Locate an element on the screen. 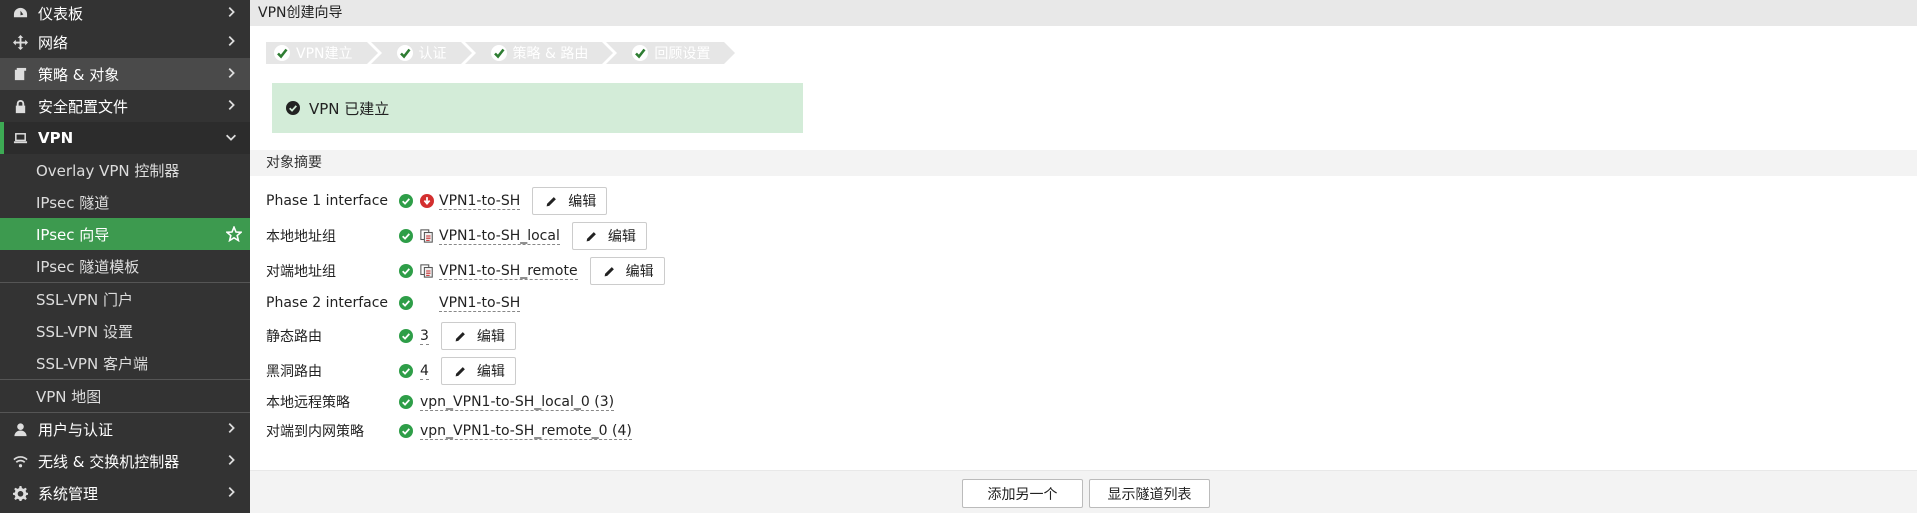 The height and width of the screenshot is (513, 1917). sidebar-subitem-sslvpn-portals: SSL-VPN 门户 is located at coordinates (125, 299).